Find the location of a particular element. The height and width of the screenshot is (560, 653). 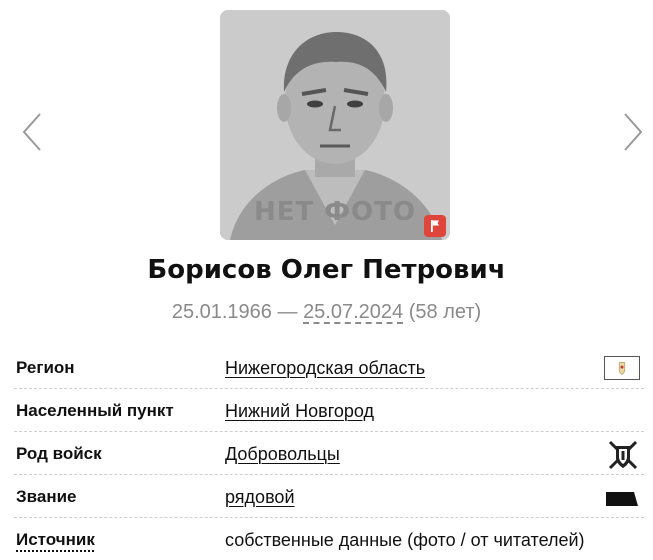

flag-icon is located at coordinates (435, 226).